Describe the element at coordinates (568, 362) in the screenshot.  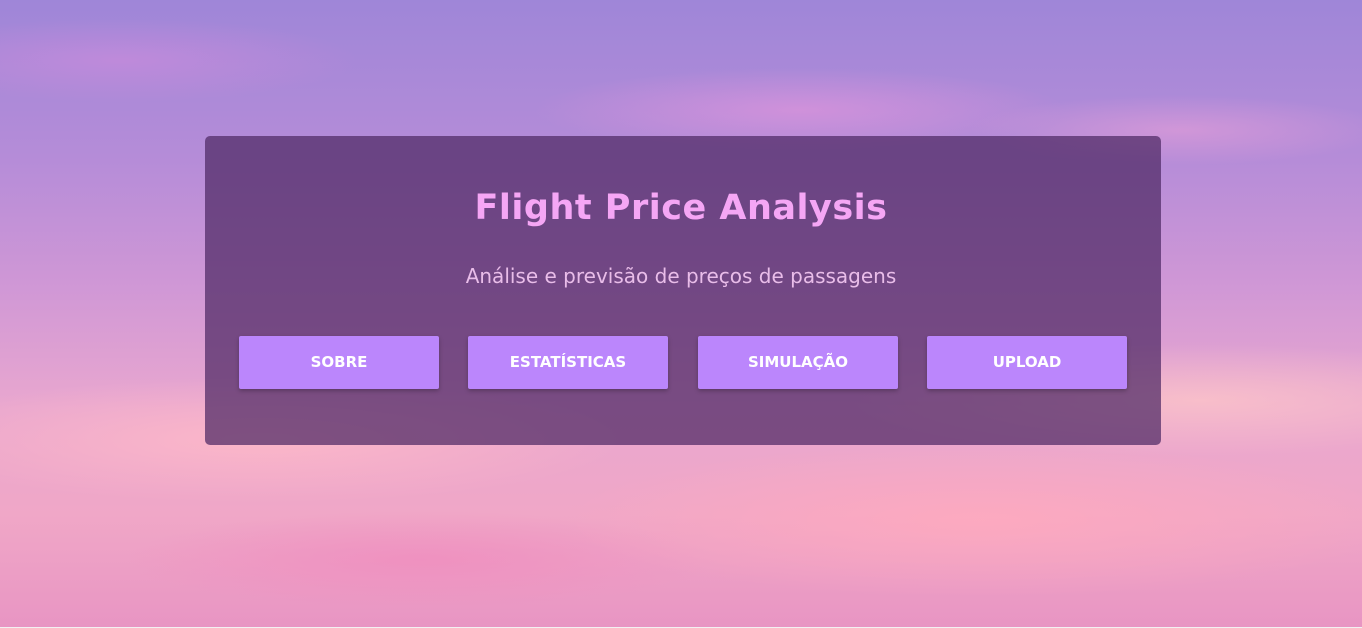
I see `estatisticas-button: ESTATÍSTICAS` at that location.